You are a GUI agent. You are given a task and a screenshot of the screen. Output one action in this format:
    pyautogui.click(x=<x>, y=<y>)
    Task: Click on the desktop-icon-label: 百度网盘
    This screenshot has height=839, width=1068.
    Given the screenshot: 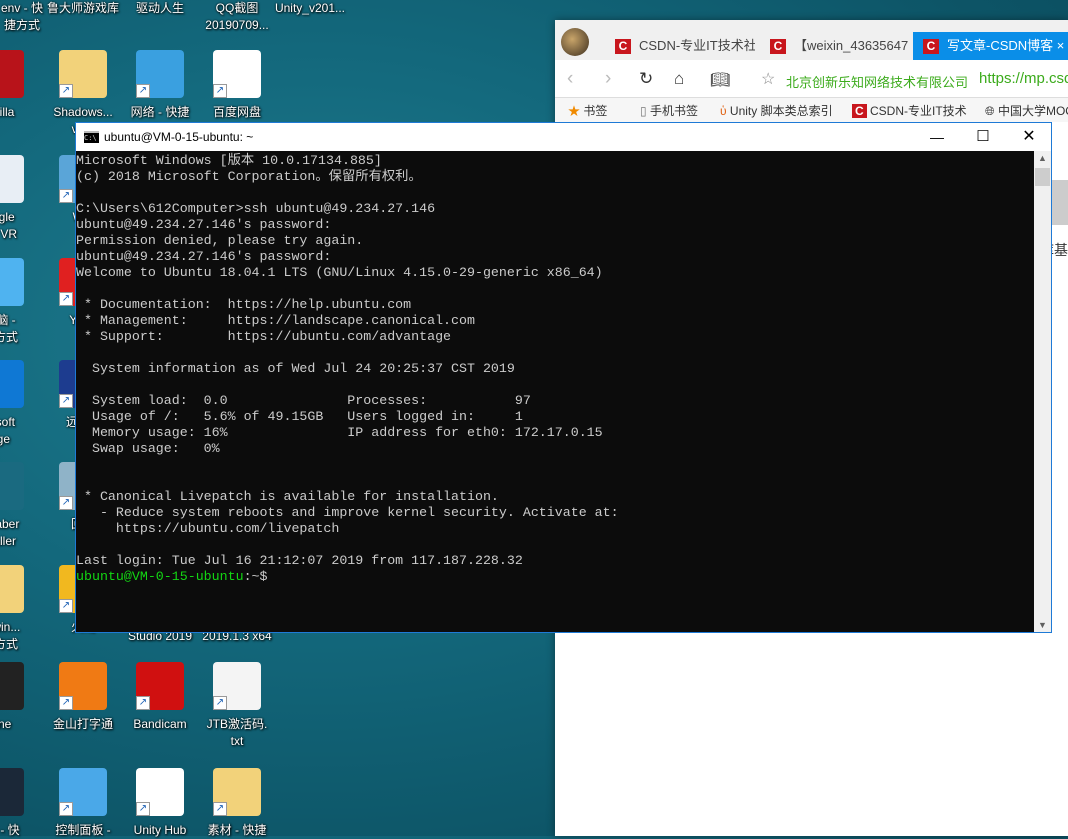 What is the action you would take?
    pyautogui.click(x=236, y=112)
    